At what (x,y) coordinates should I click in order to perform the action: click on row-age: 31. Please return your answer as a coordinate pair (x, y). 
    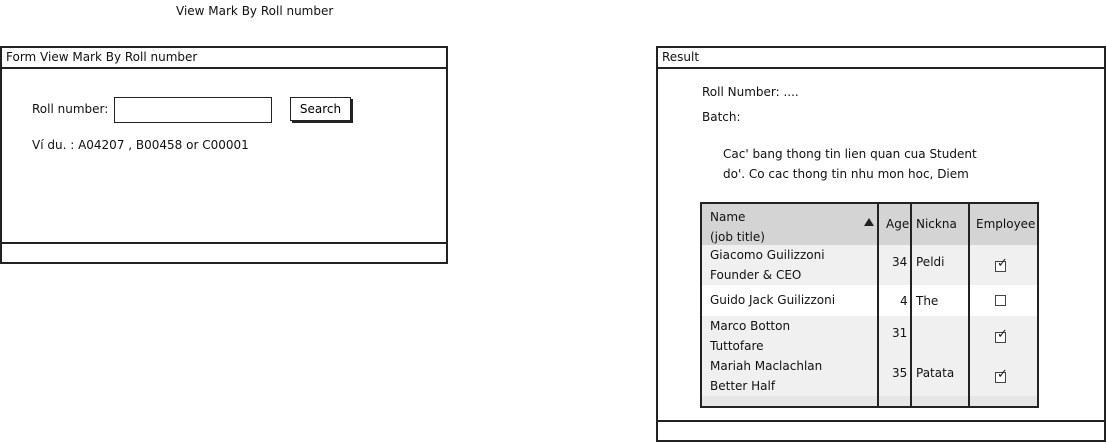
    Looking at the image, I should click on (900, 333).